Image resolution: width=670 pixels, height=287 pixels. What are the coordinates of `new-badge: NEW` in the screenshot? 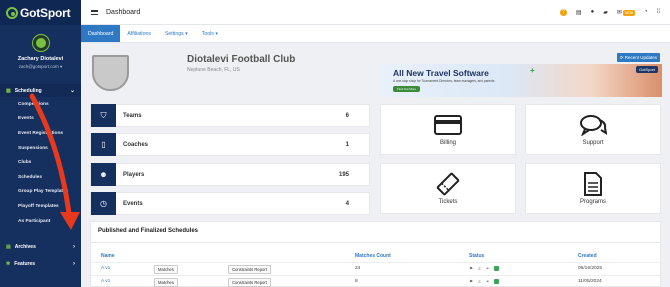 It's located at (629, 12).